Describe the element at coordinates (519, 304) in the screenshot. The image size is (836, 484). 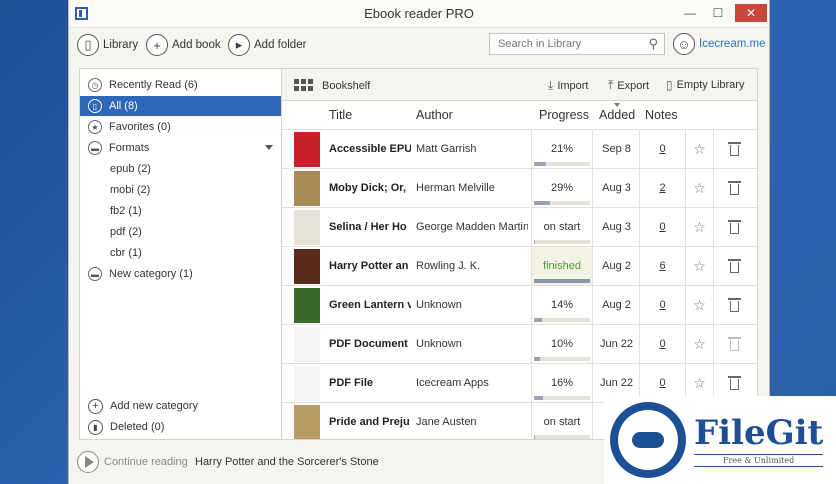
I see `table-row: Green Lantern v Unknown 14% Aug 2 0 ☆` at that location.